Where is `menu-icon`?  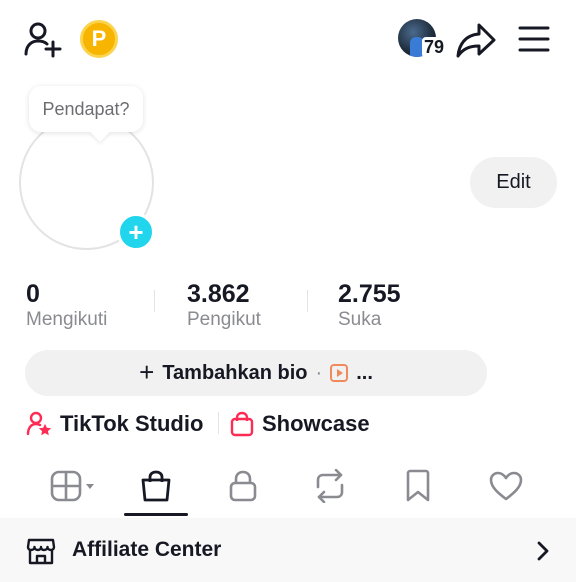 menu-icon is located at coordinates (534, 39).